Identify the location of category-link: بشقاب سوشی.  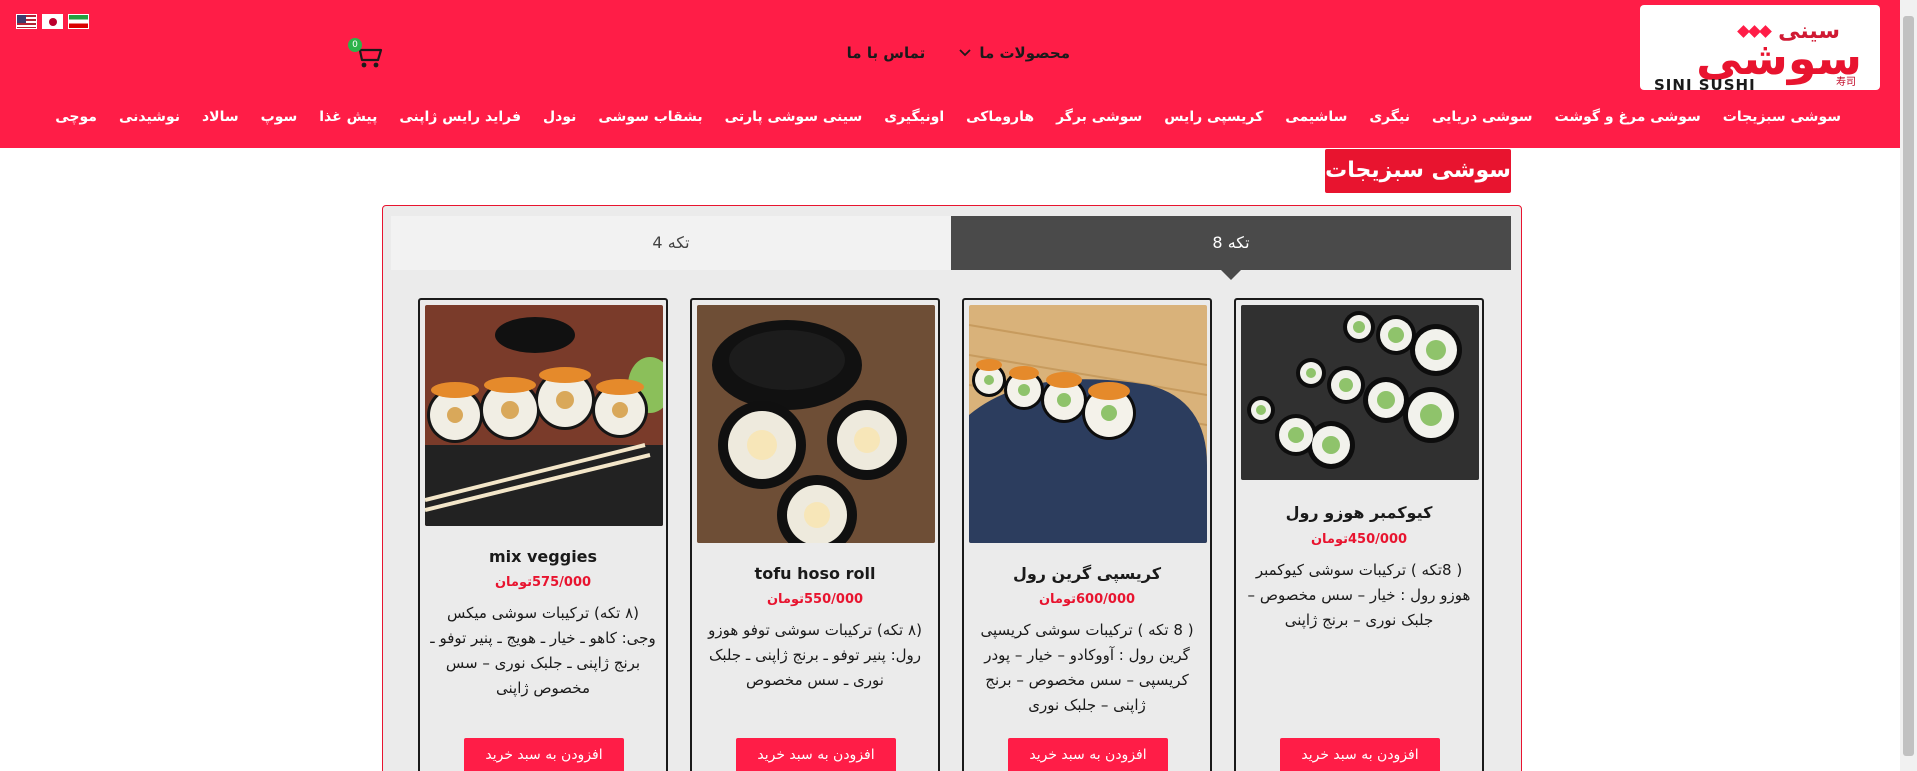
(650, 117).